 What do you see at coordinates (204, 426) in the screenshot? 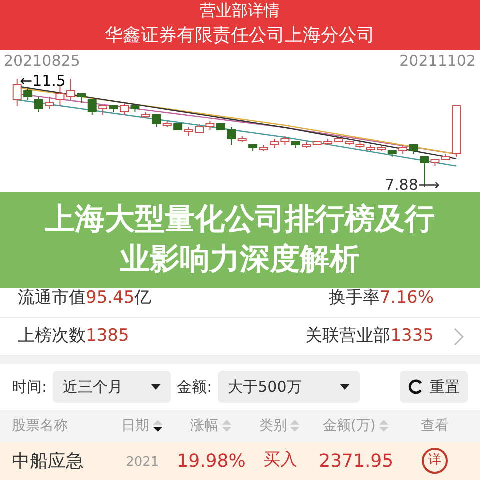
I see `column-header: 涨幅` at bounding box center [204, 426].